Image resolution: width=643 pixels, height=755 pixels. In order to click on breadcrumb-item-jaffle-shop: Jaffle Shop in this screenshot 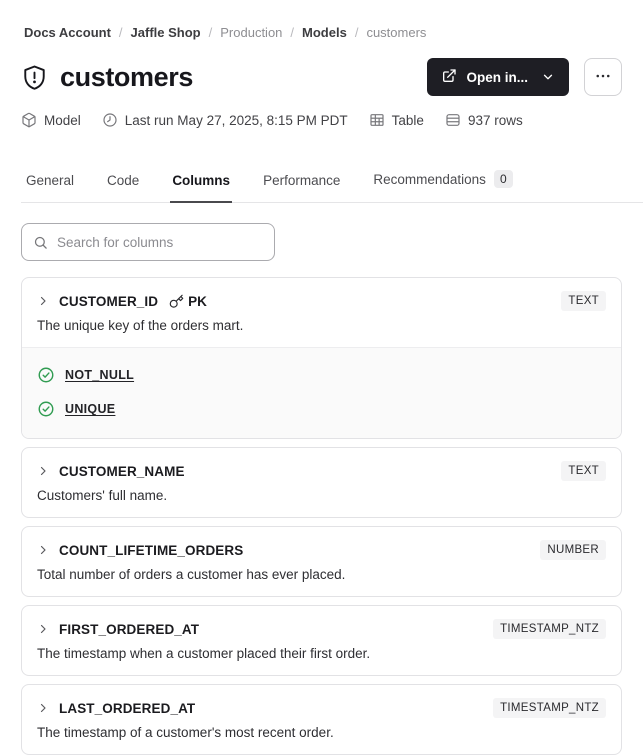, I will do `click(166, 32)`.